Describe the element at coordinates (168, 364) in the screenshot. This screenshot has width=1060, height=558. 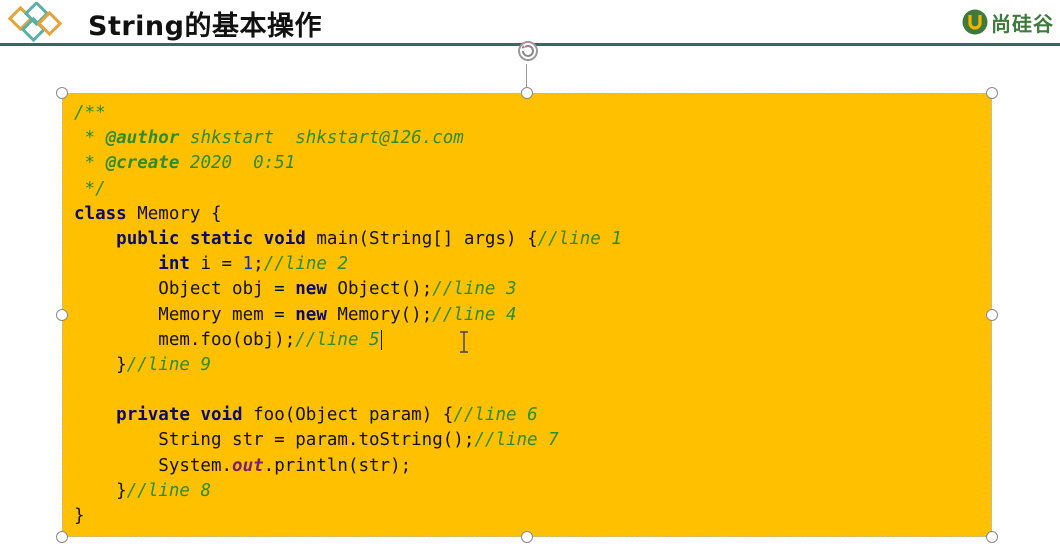
I see `code-token: //line 9` at that location.